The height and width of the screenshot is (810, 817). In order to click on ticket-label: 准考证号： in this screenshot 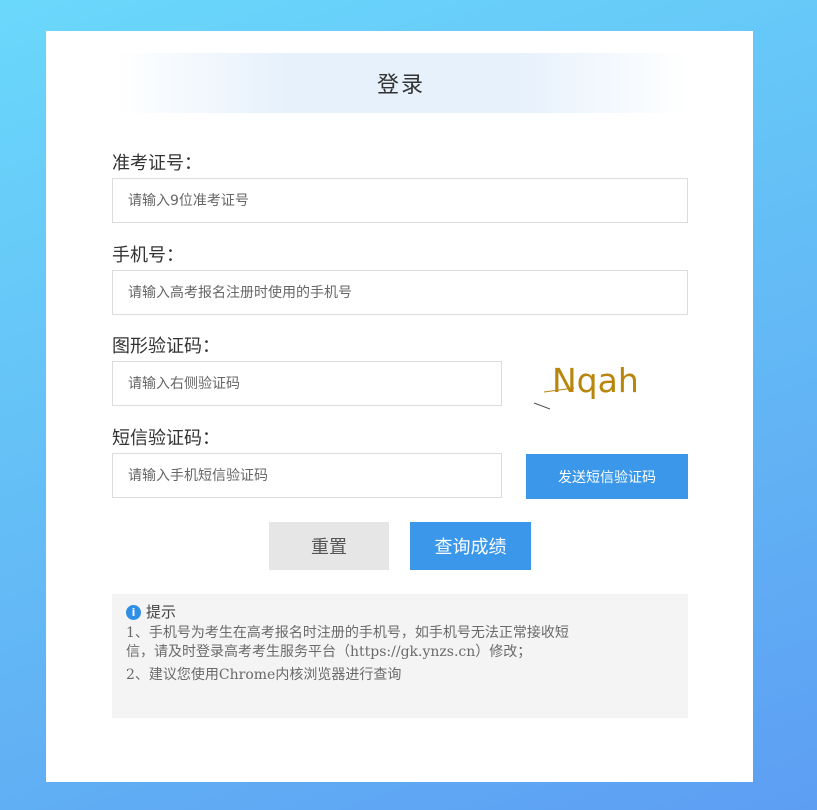, I will do `click(157, 163)`.